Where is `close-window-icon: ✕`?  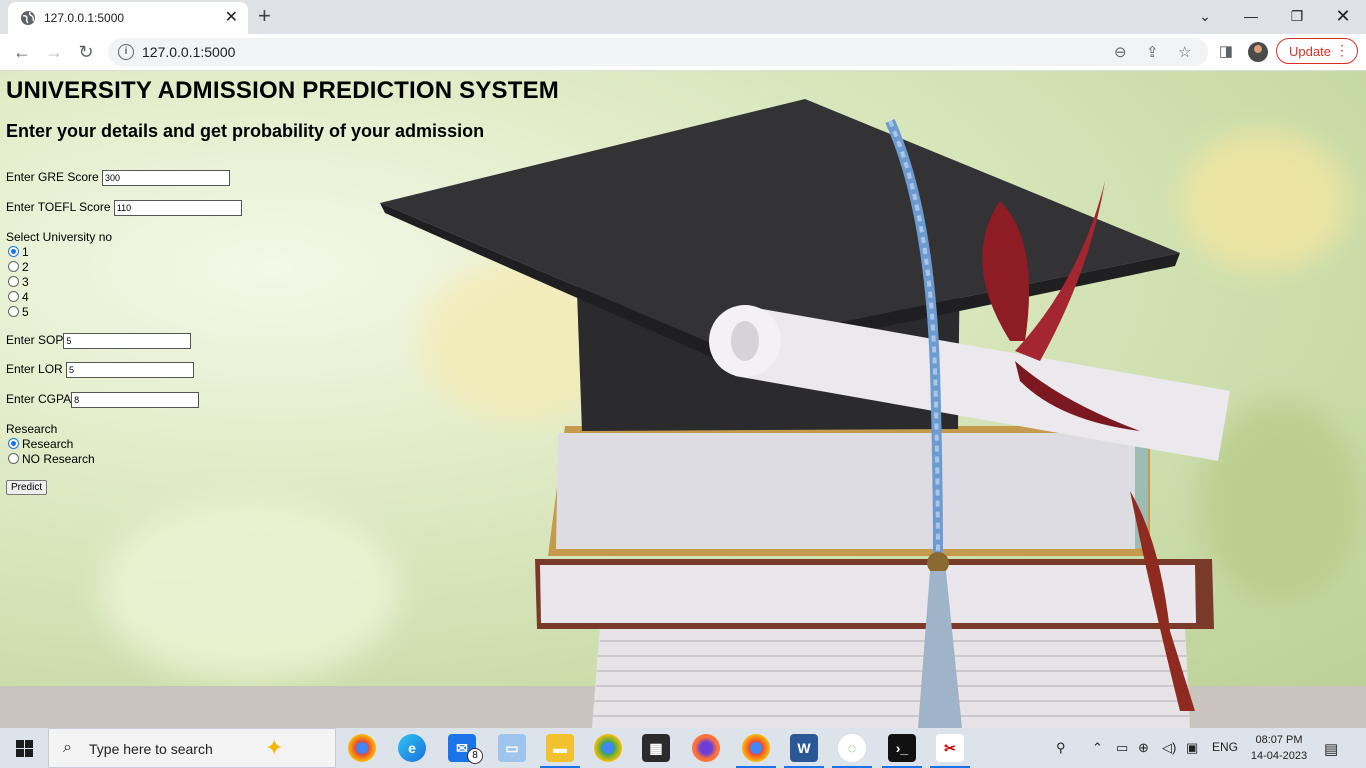
close-window-icon: ✕ is located at coordinates (1343, 16).